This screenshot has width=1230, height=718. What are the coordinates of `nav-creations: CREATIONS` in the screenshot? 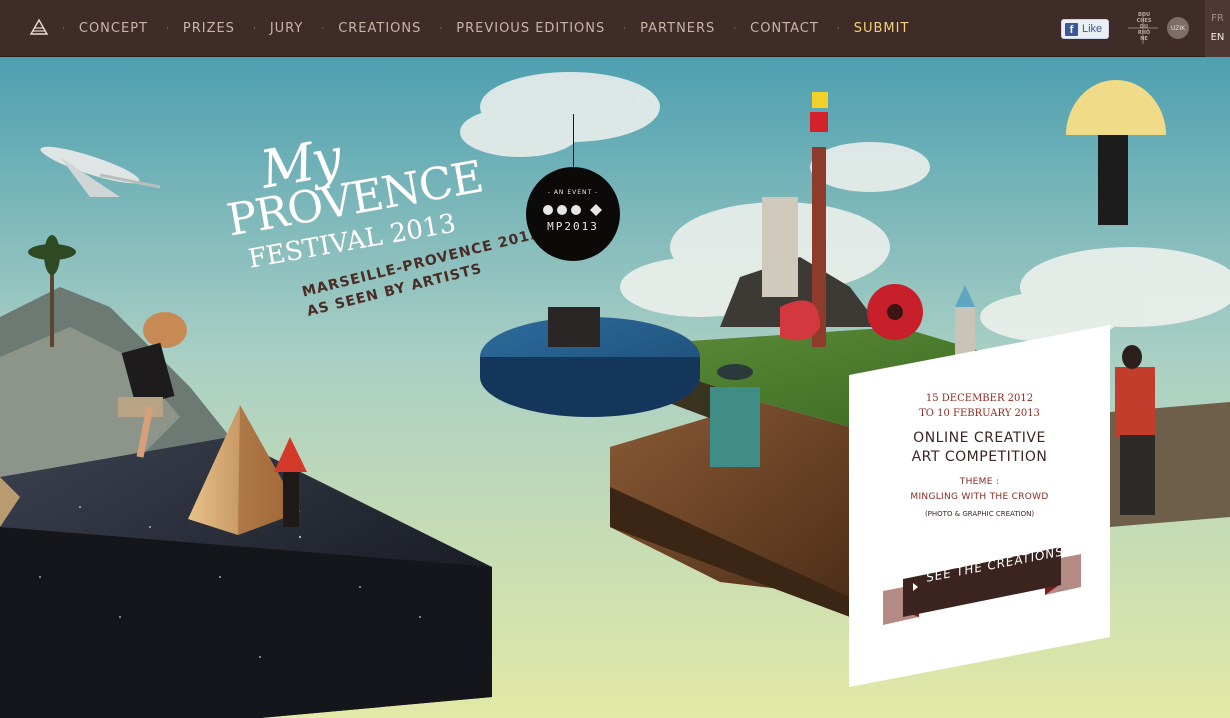 It's located at (379, 28).